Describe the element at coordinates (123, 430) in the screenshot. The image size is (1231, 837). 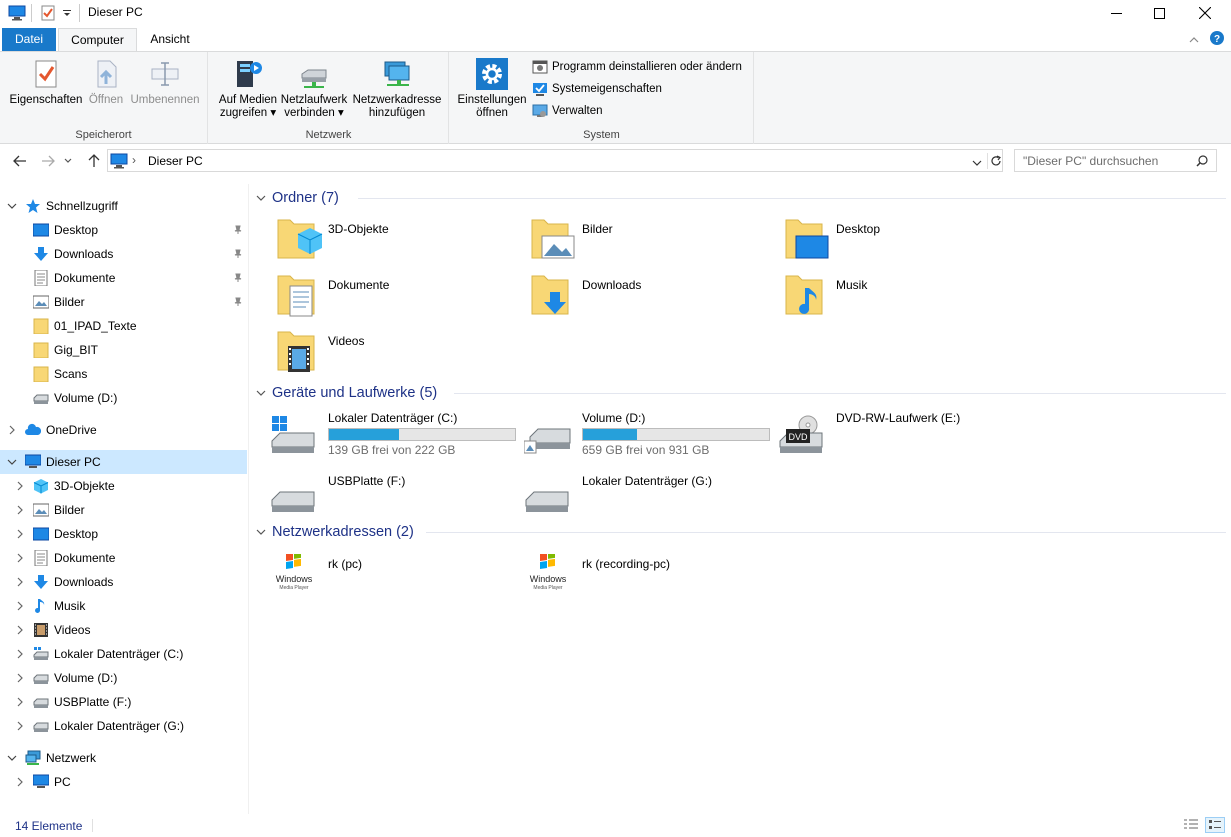
I see `nav-item-onedrive: OneDrive` at that location.